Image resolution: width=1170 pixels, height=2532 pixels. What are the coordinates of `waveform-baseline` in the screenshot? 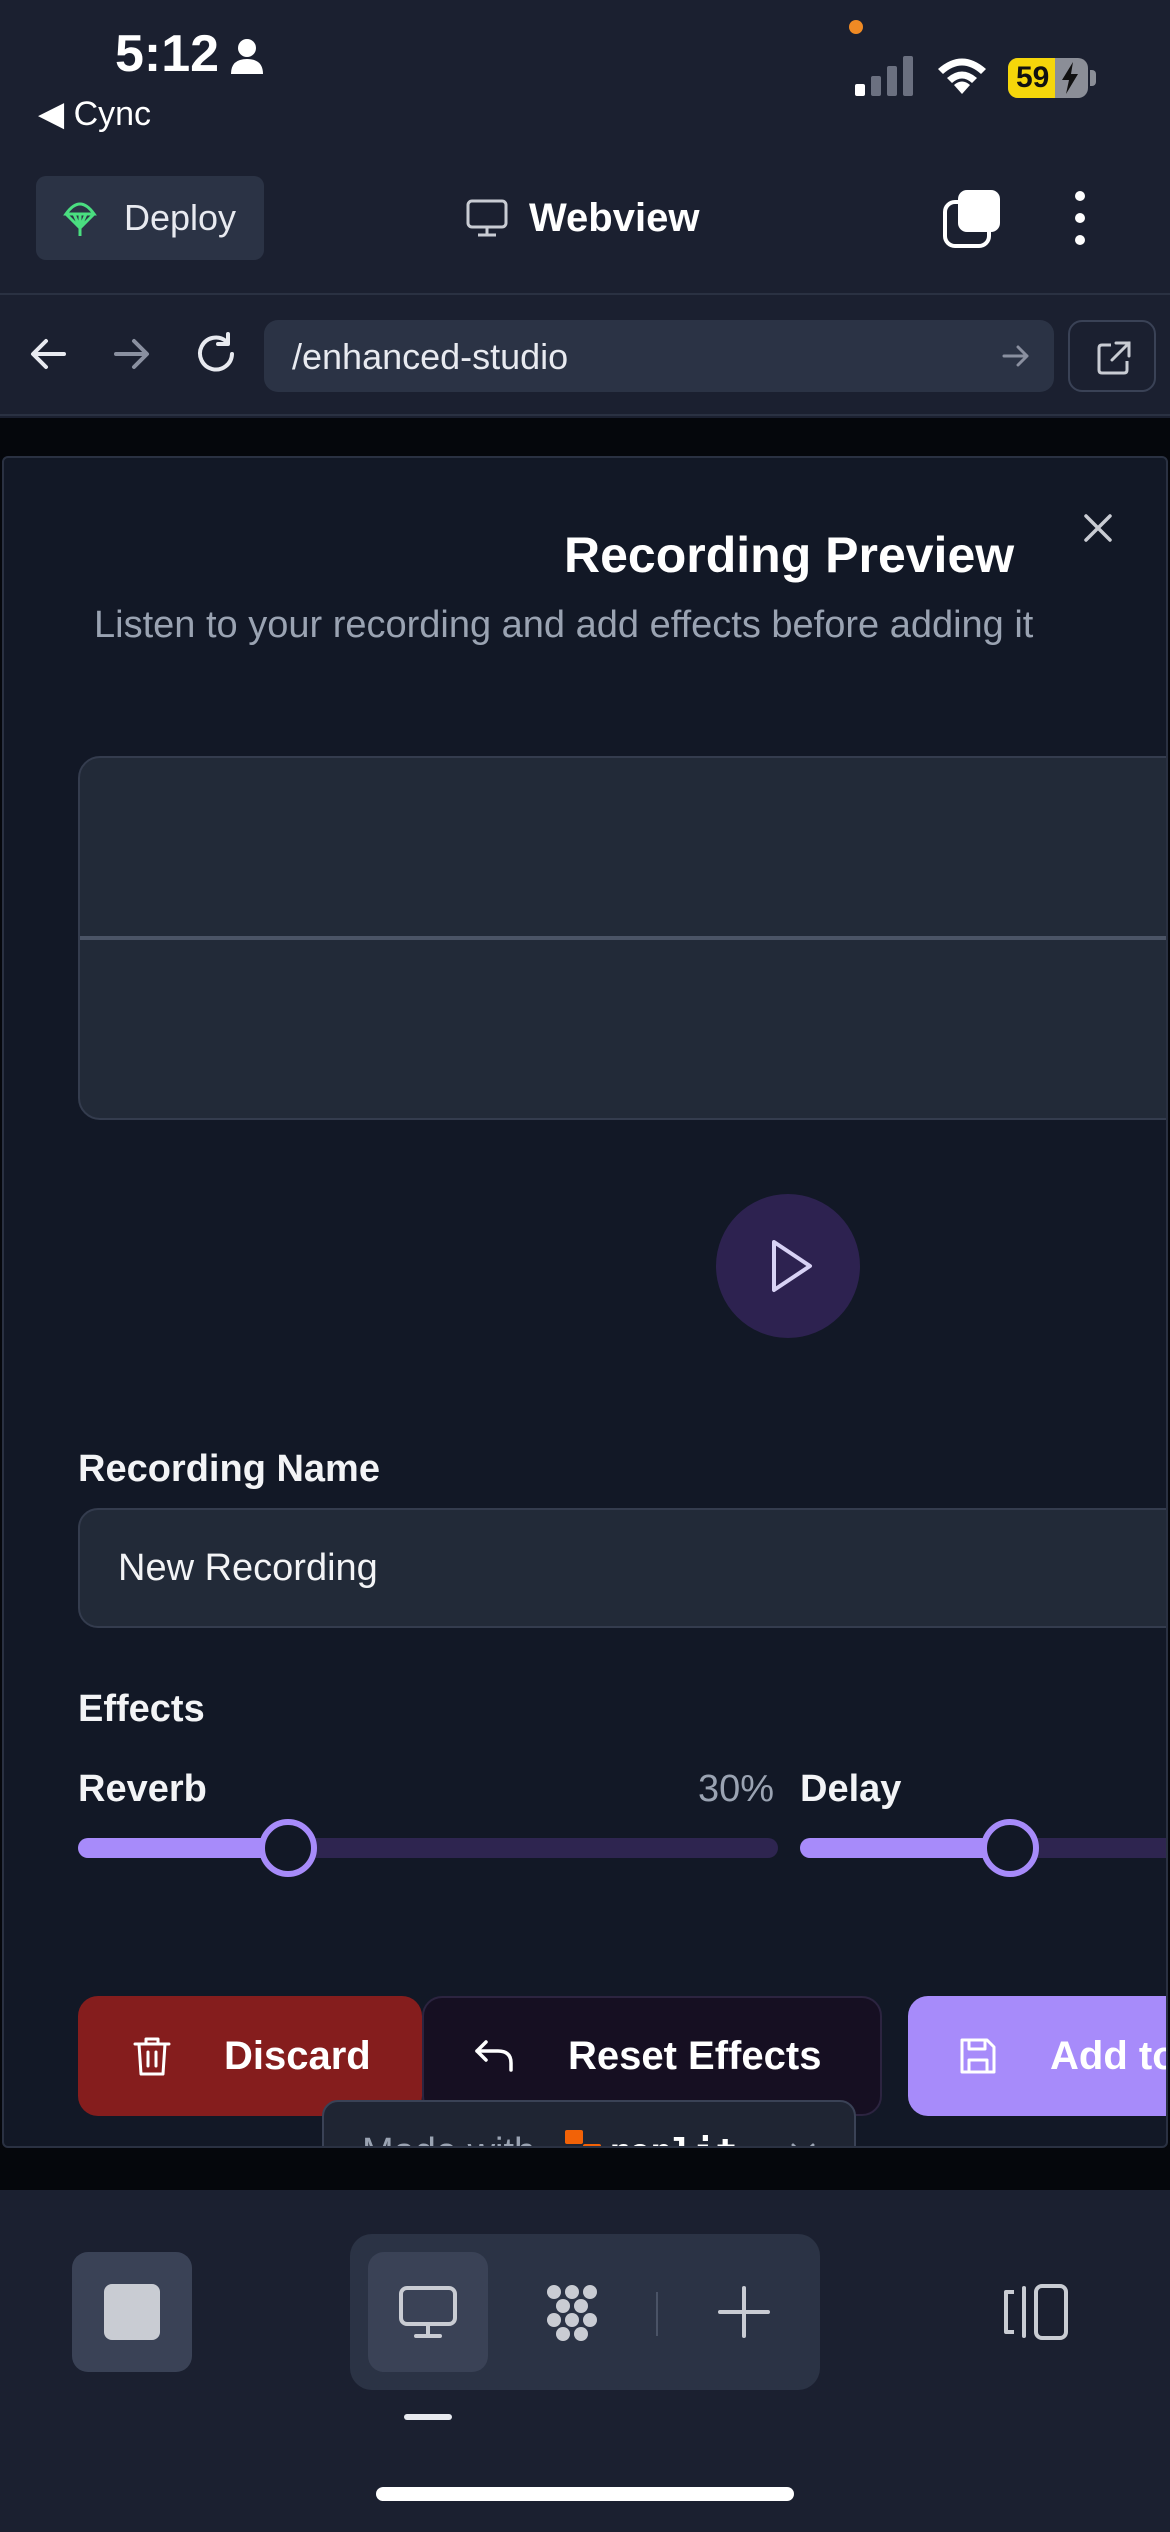 It's located at (623, 938).